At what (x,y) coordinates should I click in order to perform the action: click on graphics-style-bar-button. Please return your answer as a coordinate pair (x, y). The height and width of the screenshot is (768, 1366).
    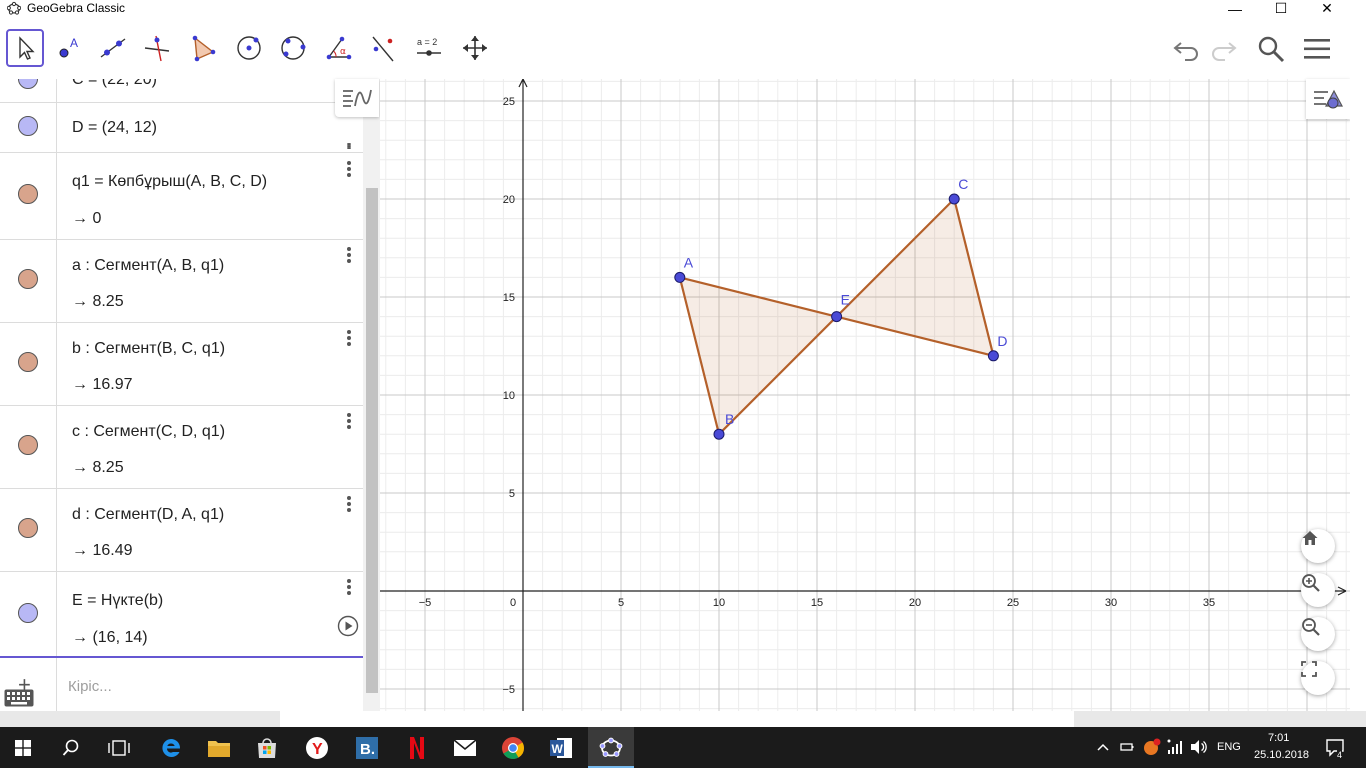
    Looking at the image, I should click on (1328, 99).